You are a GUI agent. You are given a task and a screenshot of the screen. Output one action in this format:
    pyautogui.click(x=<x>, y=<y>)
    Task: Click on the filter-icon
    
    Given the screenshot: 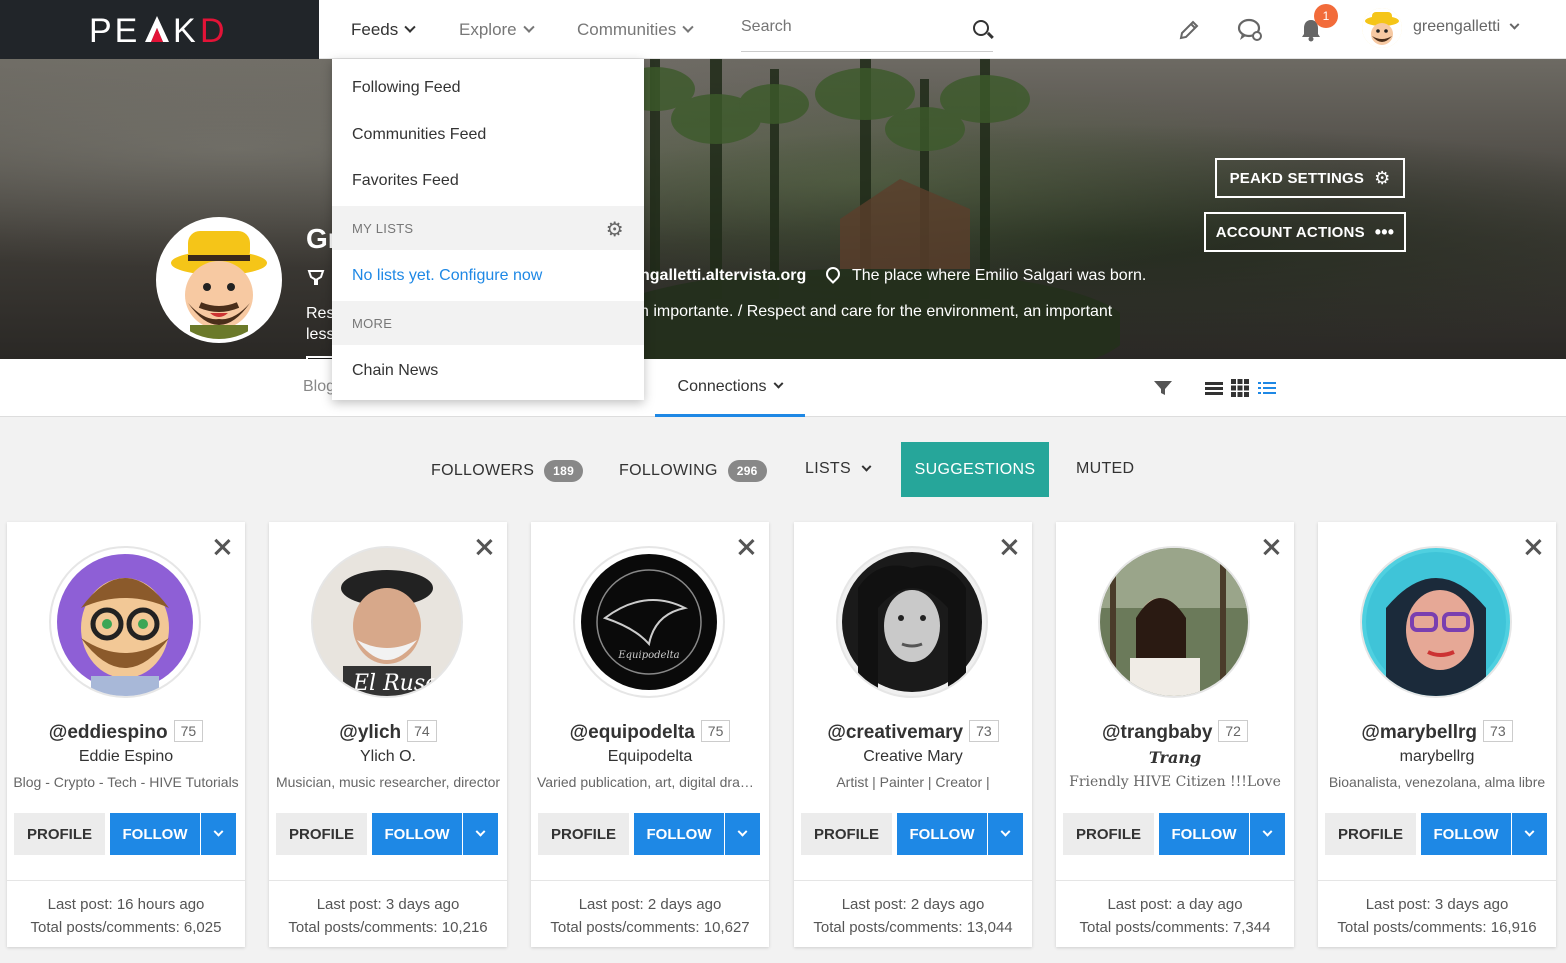 What is the action you would take?
    pyautogui.click(x=1163, y=390)
    